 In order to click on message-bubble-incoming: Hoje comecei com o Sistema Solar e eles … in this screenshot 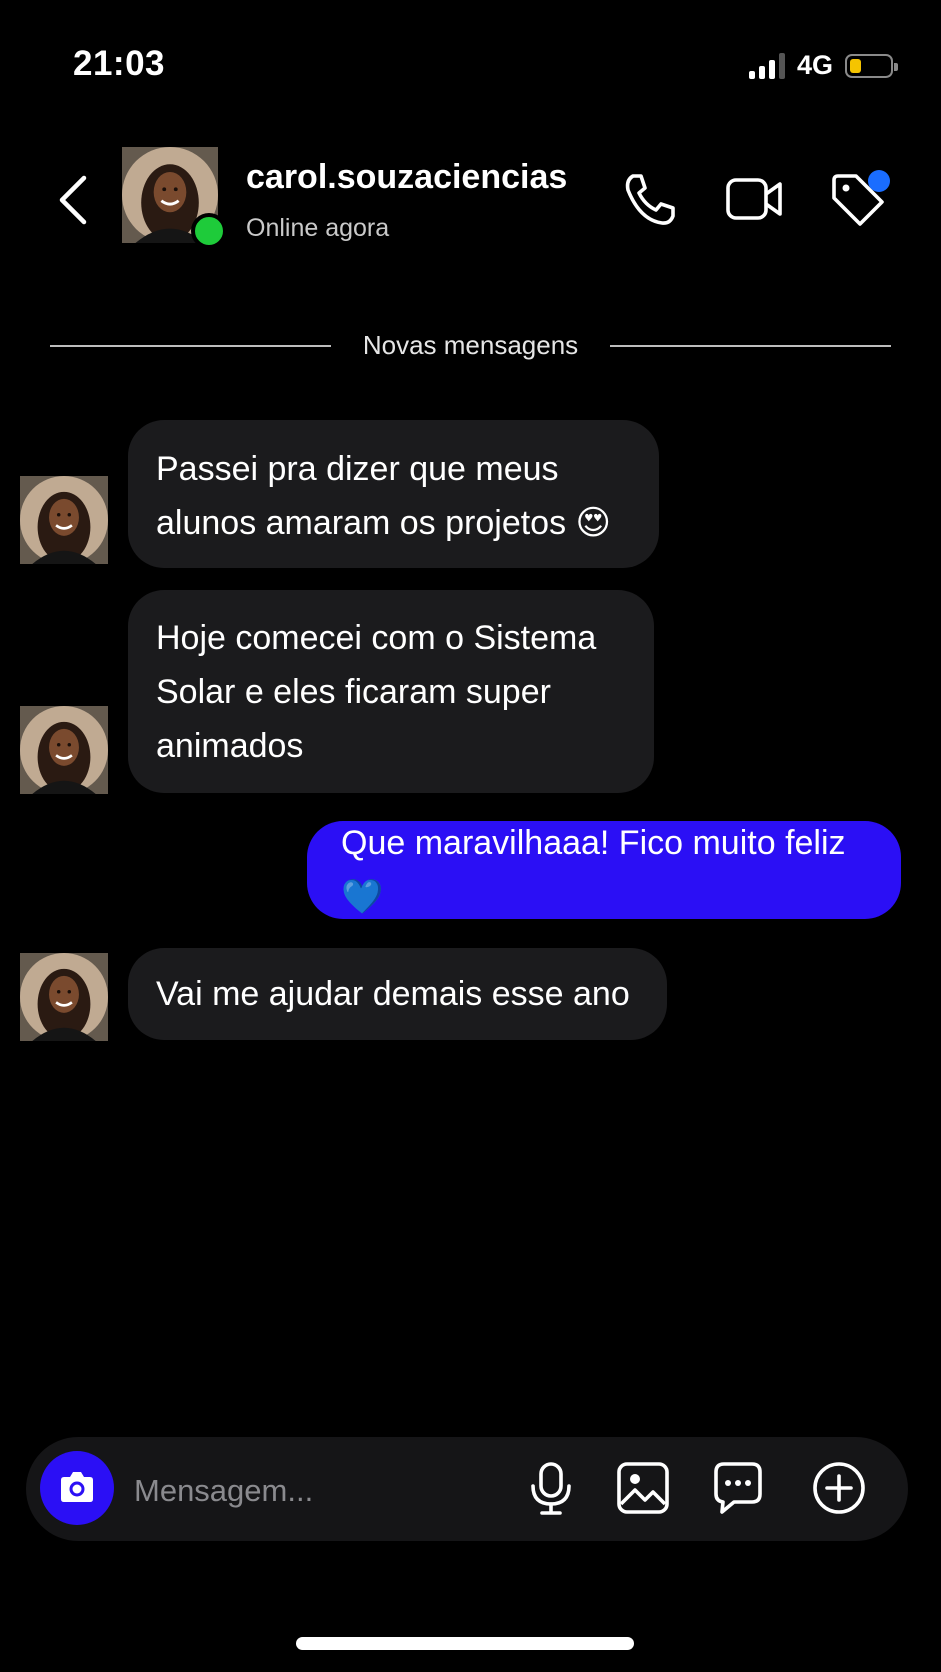, I will do `click(391, 691)`.